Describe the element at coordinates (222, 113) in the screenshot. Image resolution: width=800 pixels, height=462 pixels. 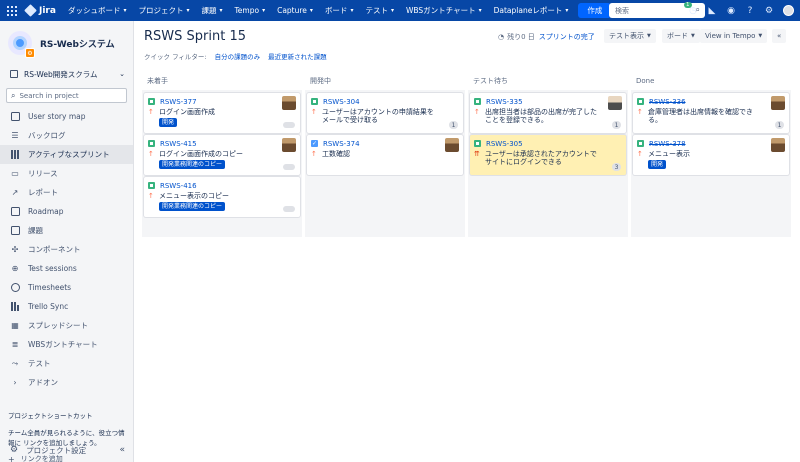
I see `issue-card: RSWS-377 ↑ ログイン画面作成 開発` at that location.